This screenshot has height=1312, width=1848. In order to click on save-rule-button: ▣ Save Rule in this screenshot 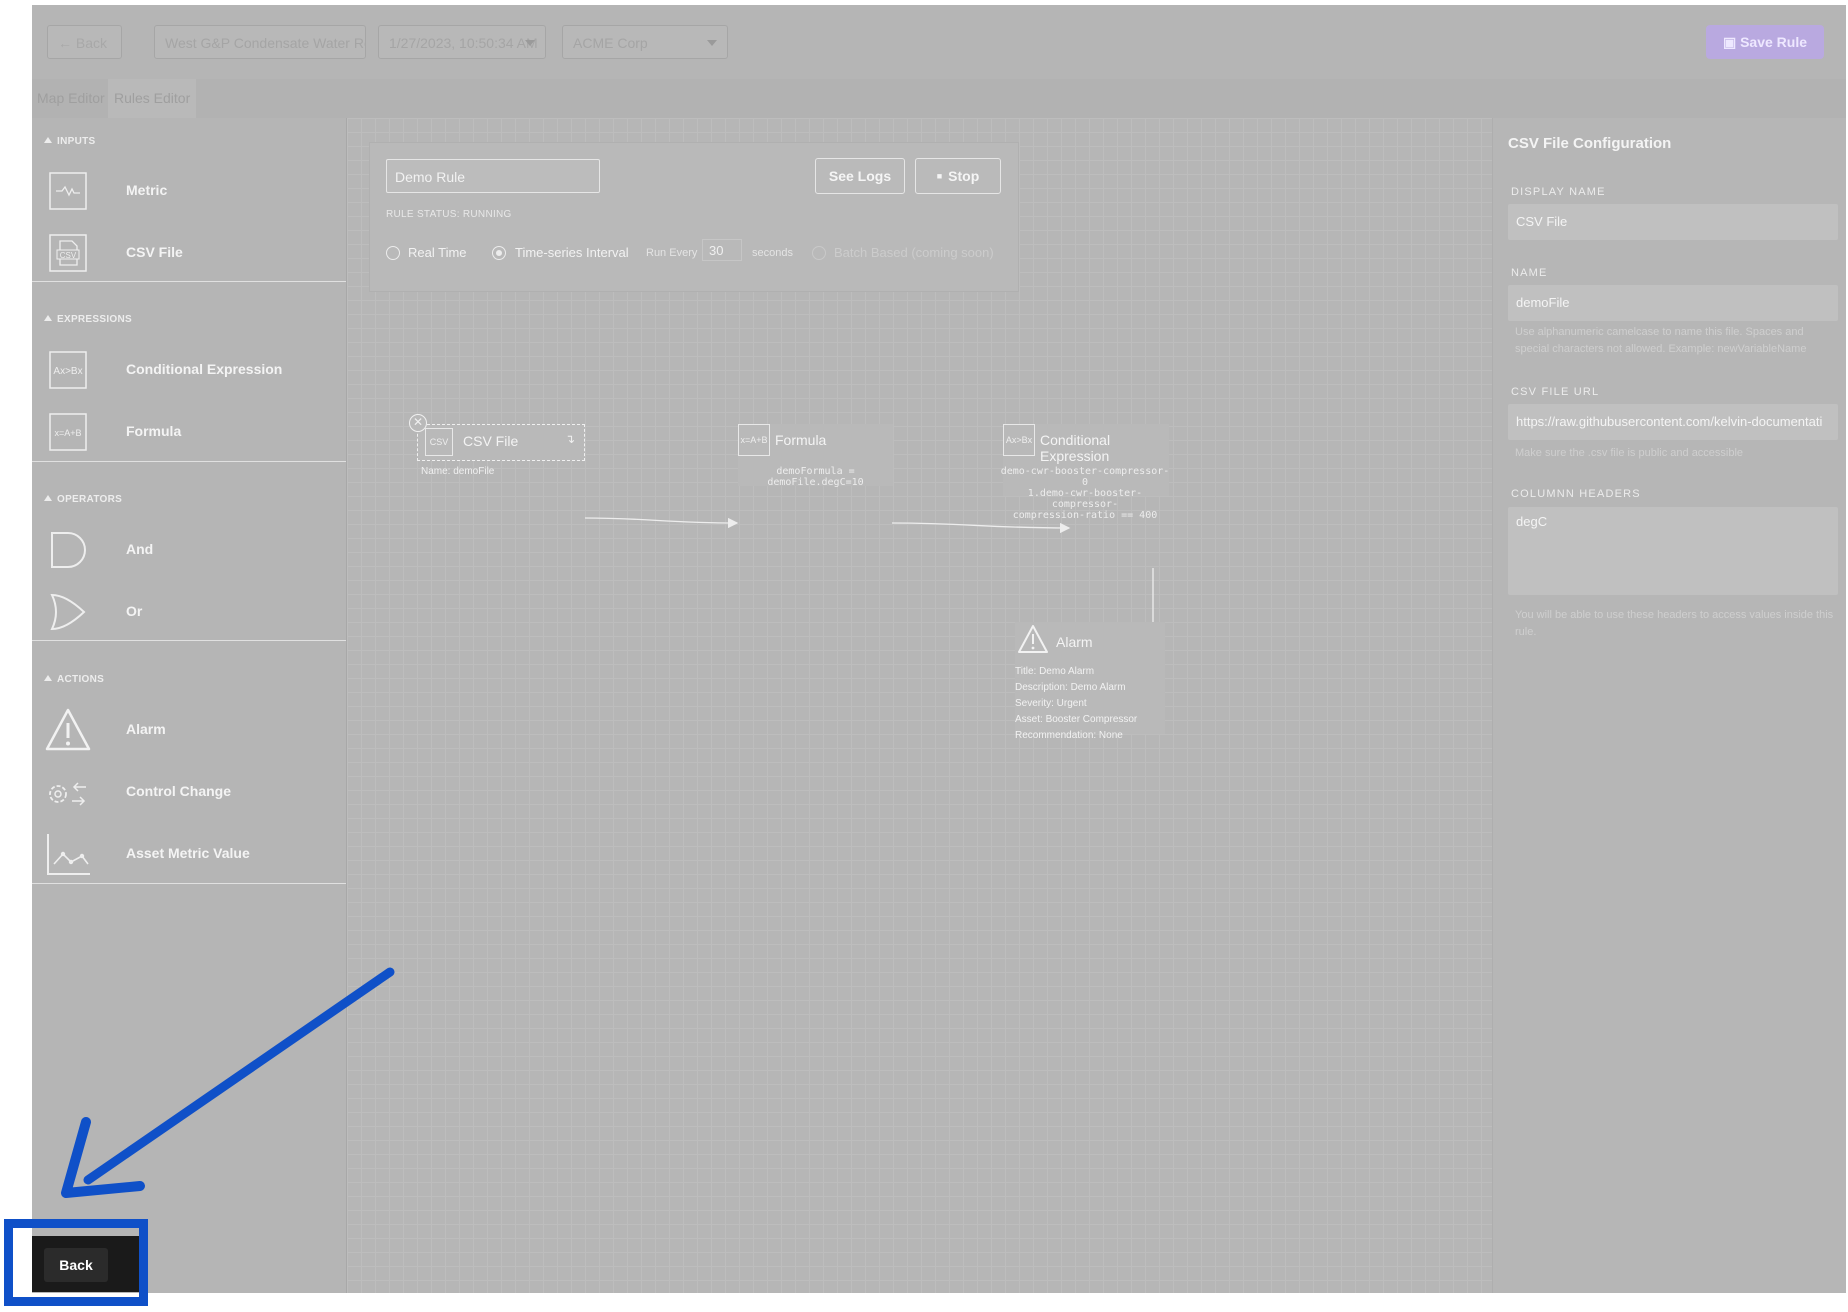, I will do `click(1765, 42)`.